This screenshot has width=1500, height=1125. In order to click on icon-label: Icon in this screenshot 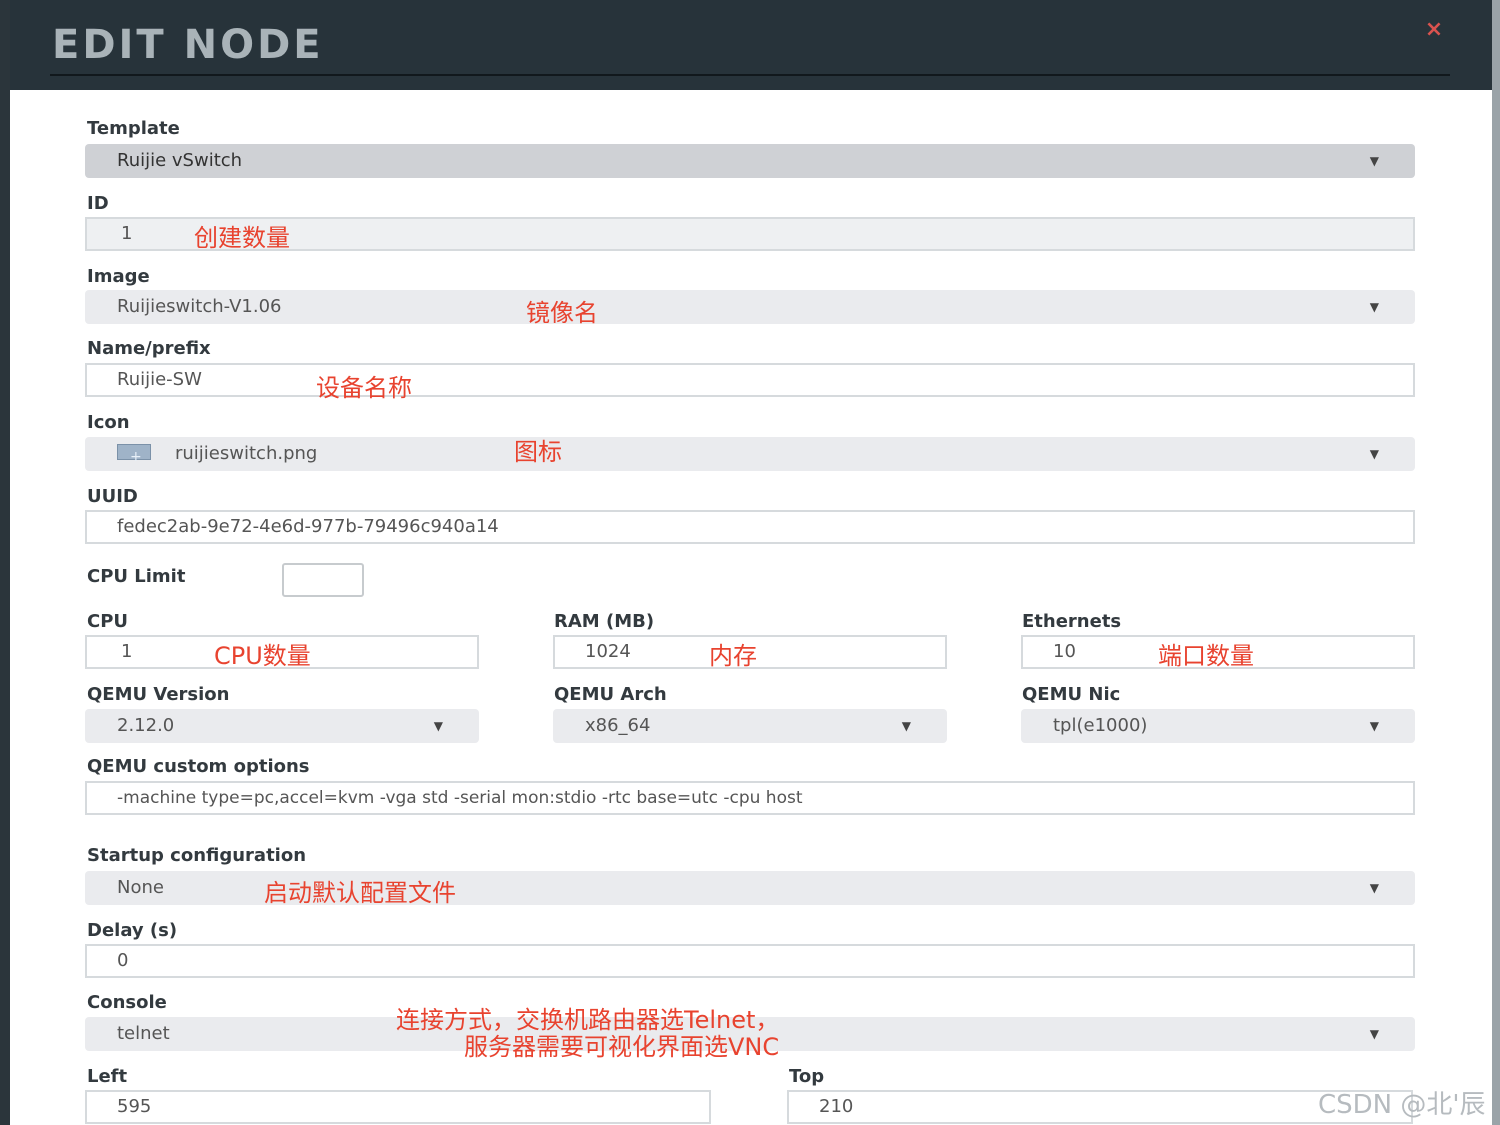, I will do `click(108, 422)`.